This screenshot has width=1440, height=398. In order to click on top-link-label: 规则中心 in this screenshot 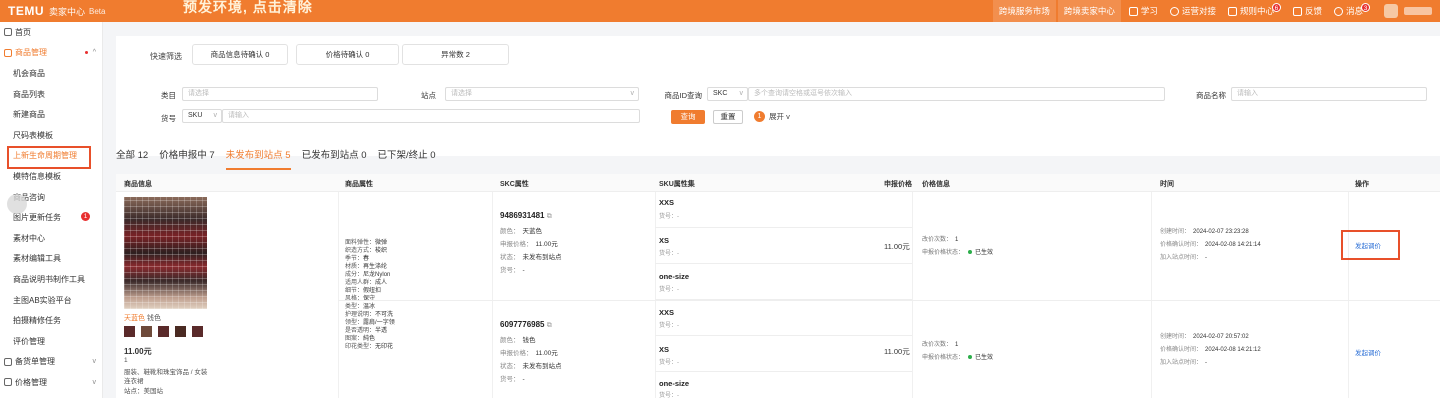, I will do `click(1256, 11)`.